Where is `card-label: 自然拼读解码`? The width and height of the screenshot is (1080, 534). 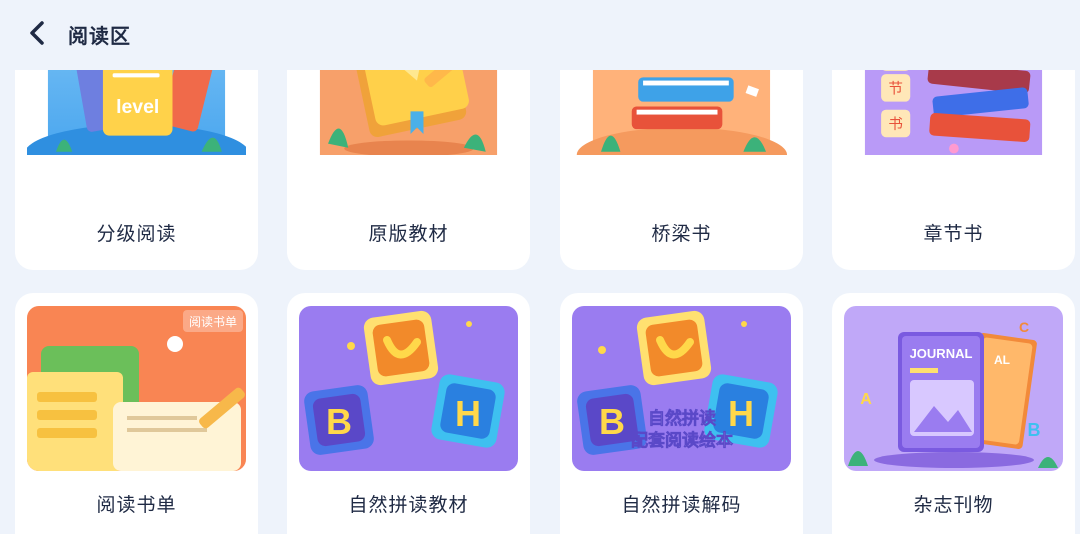
card-label: 自然拼读解码 is located at coordinates (681, 505).